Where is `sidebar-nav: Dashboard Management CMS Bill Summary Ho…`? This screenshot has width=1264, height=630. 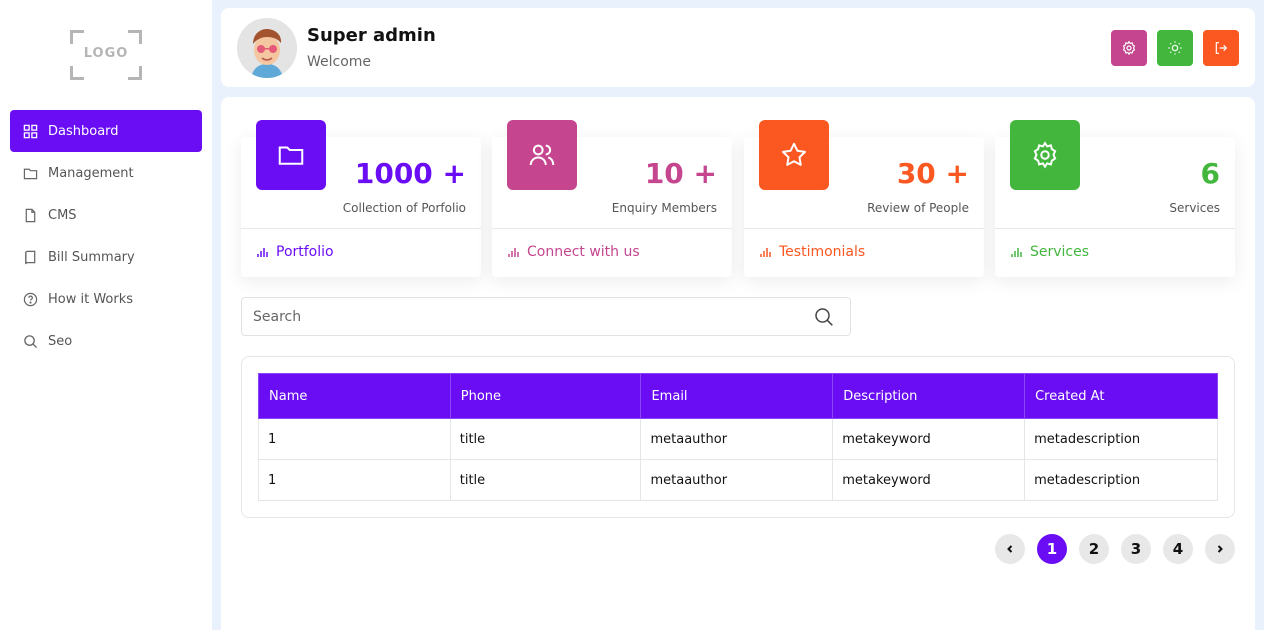 sidebar-nav: Dashboard Management CMS Bill Summary Ho… is located at coordinates (106, 236).